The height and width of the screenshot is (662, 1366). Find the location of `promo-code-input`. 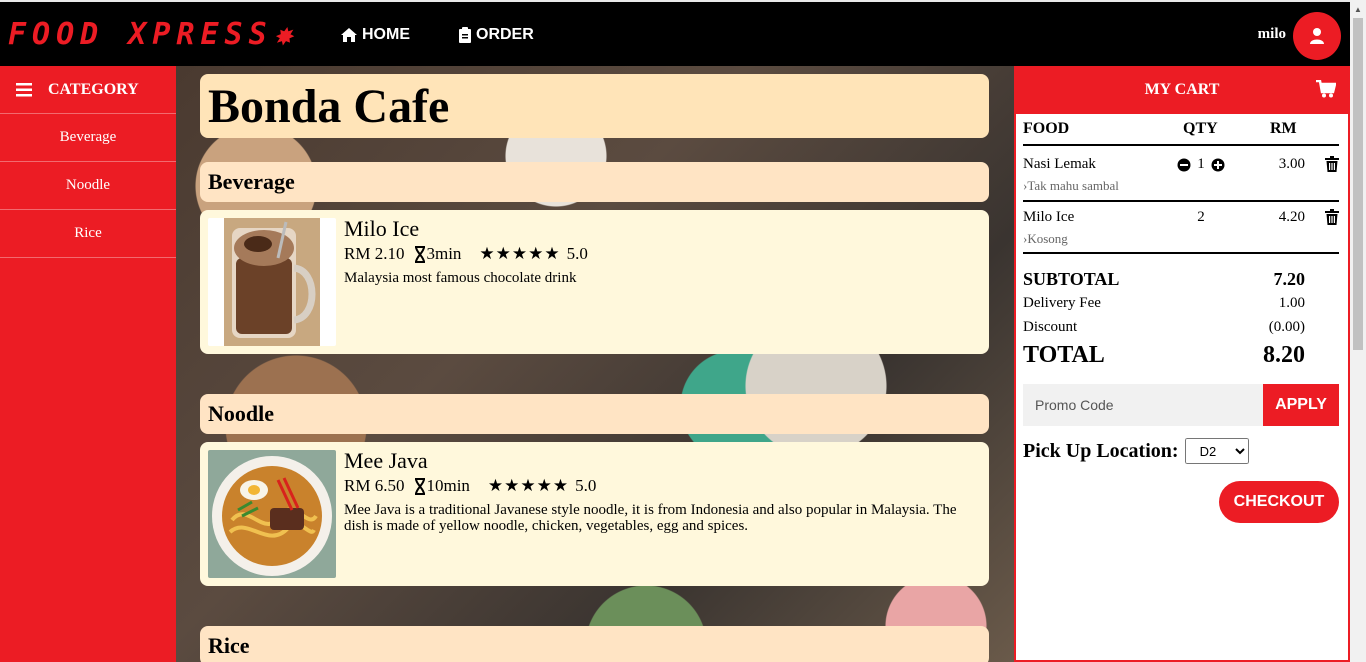

promo-code-input is located at coordinates (1143, 405).